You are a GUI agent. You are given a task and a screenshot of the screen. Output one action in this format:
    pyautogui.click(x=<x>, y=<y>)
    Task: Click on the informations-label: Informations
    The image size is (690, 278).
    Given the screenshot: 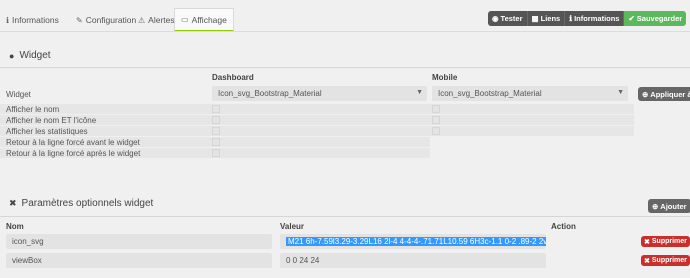 What is the action you would take?
    pyautogui.click(x=597, y=18)
    